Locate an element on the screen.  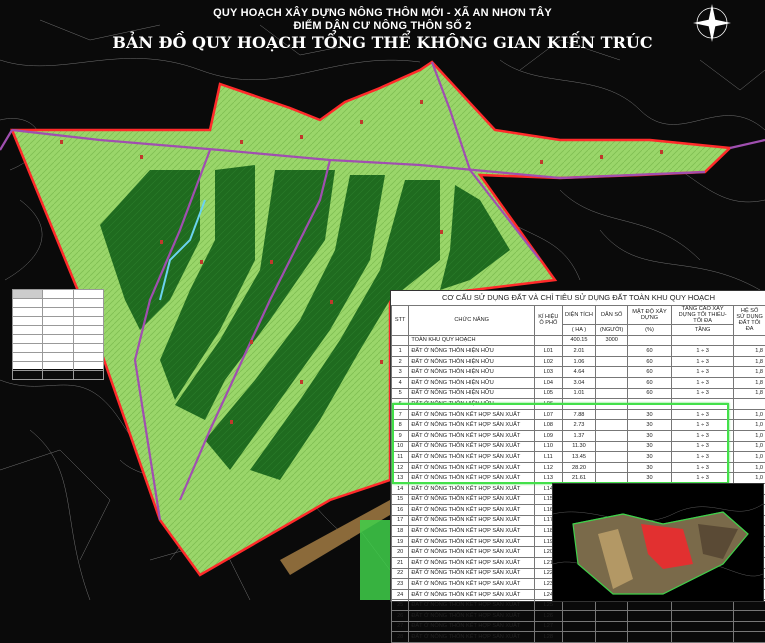
cell-stt: 11 is located at coordinates (400, 457).